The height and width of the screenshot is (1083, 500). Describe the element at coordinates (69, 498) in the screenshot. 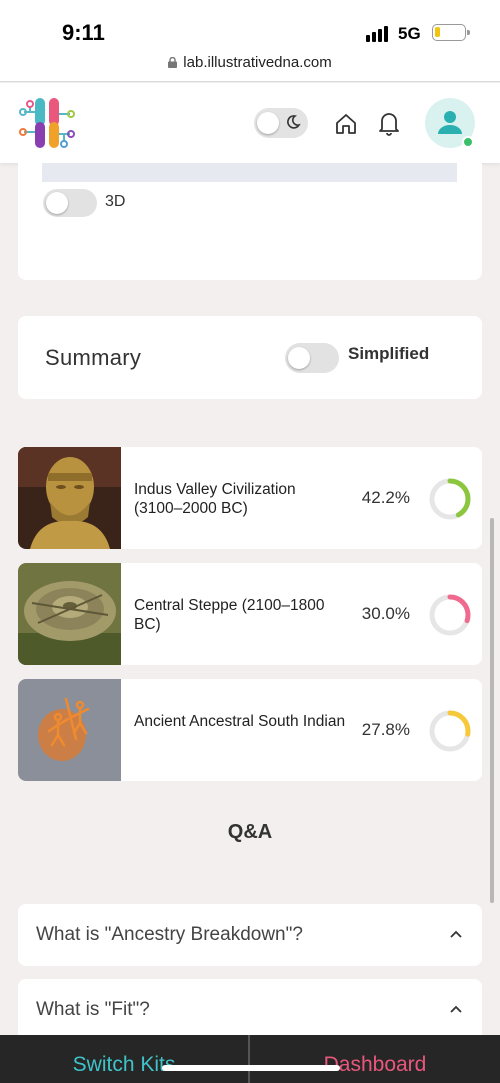

I see `bronze-bust-image` at that location.